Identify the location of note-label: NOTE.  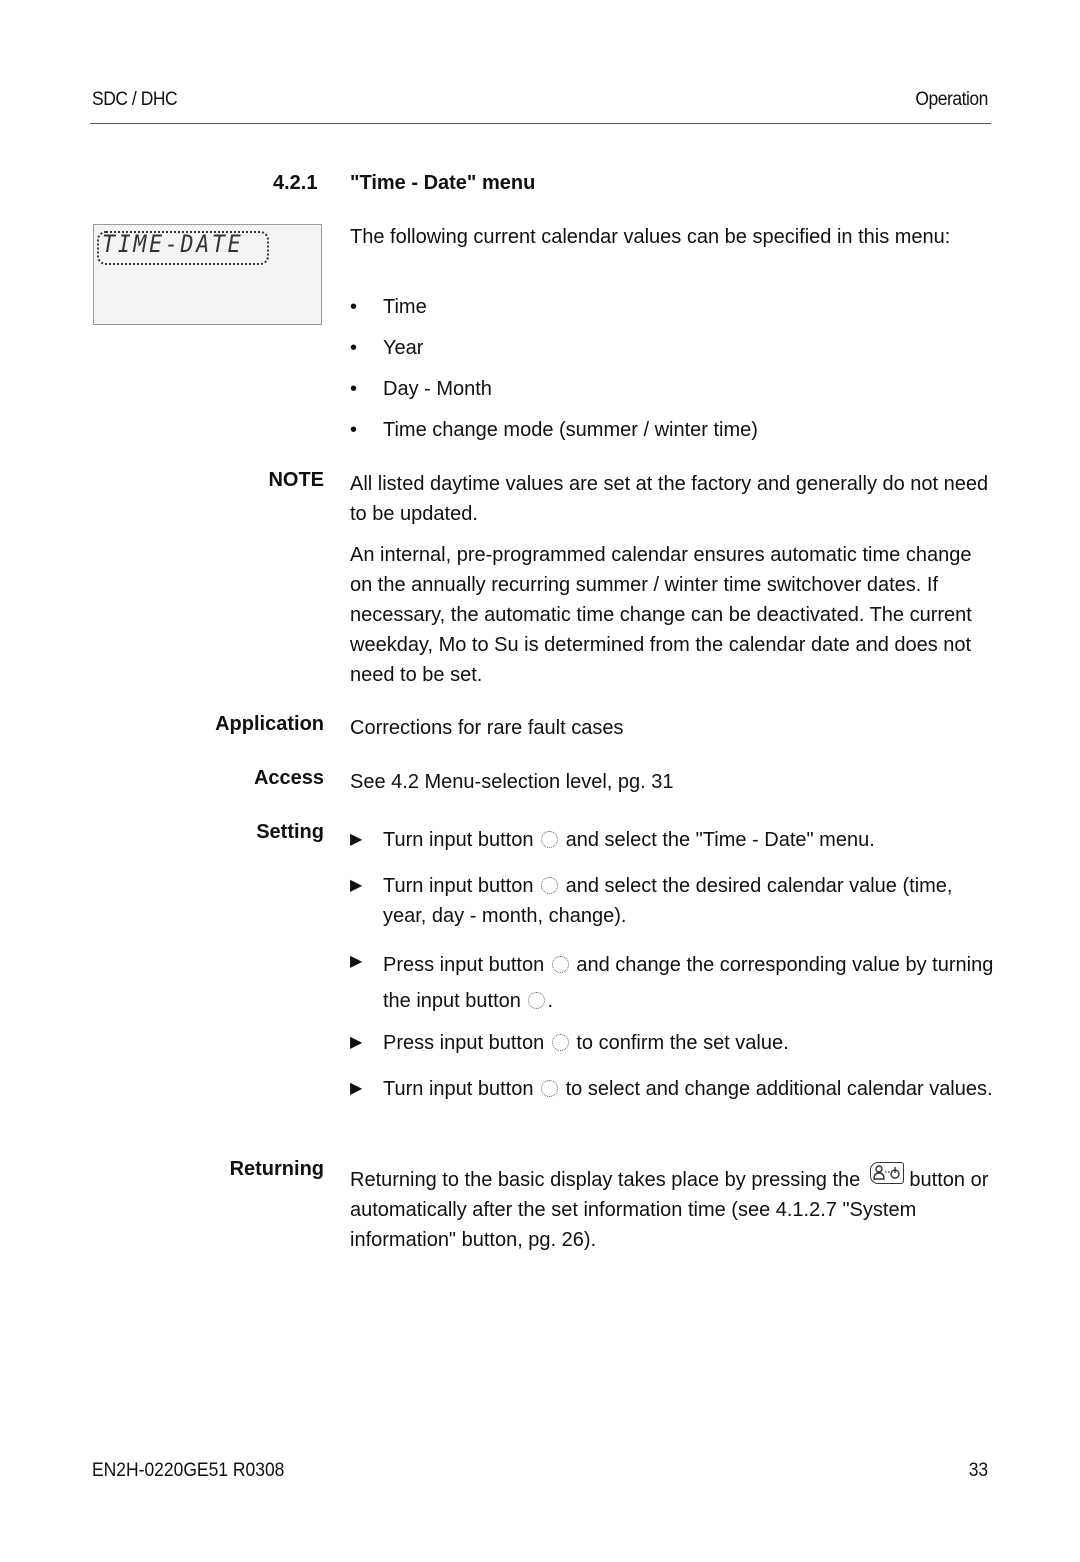
(296, 480).